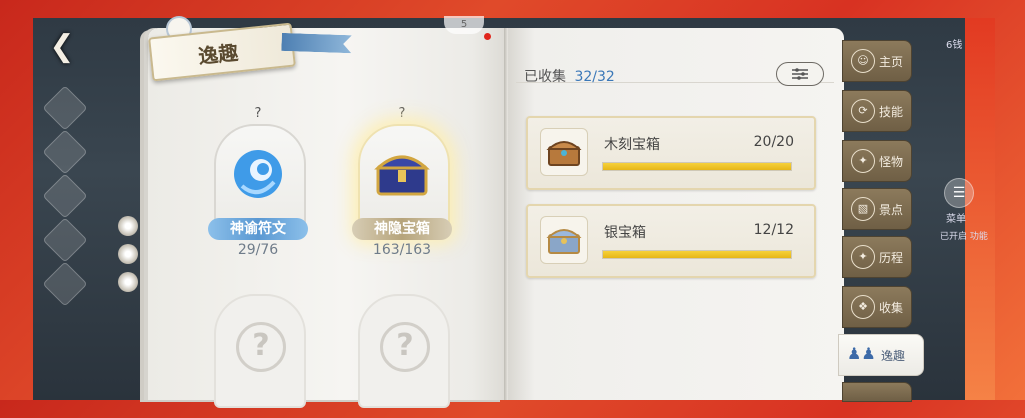  Describe the element at coordinates (773, 230) in the screenshot. I see `chest-progress-text: 12/12` at that location.